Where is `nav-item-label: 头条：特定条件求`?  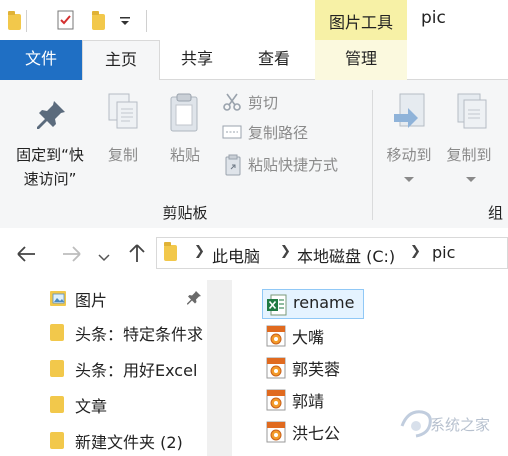 nav-item-label: 头条：特定条件求 is located at coordinates (139, 334).